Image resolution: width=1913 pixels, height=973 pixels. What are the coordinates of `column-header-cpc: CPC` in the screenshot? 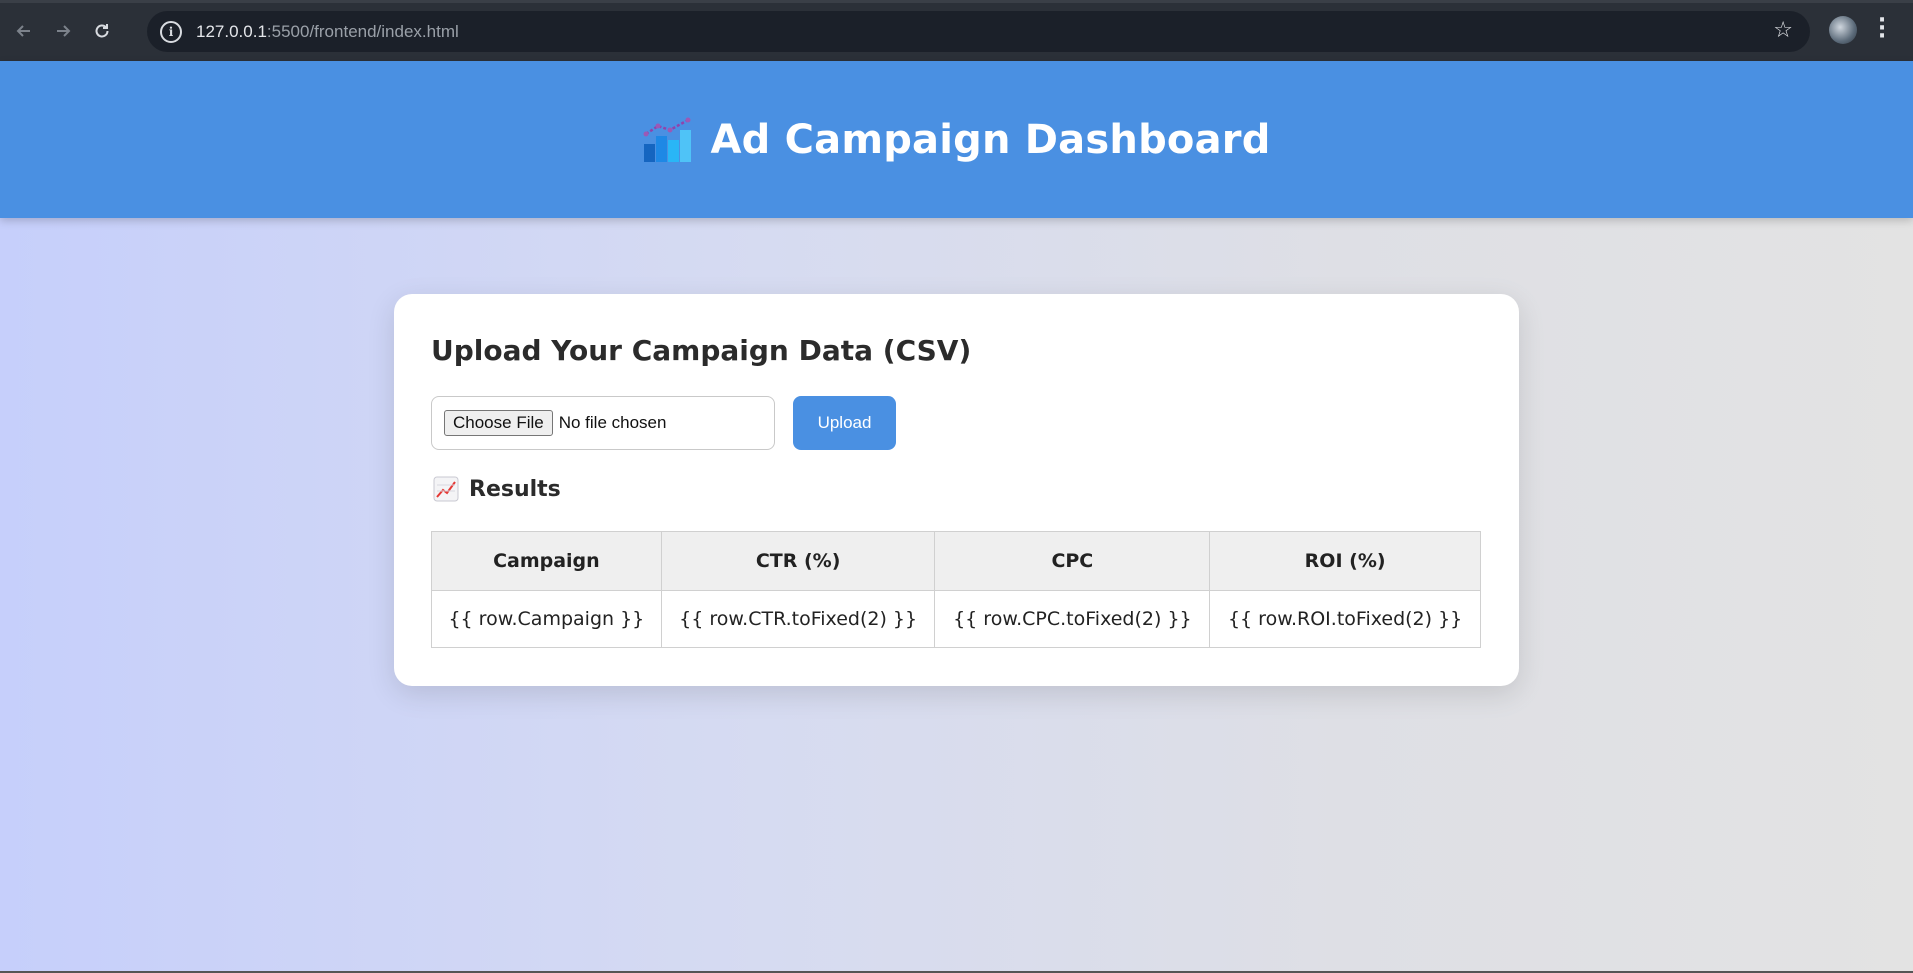 It's located at (1072, 561).